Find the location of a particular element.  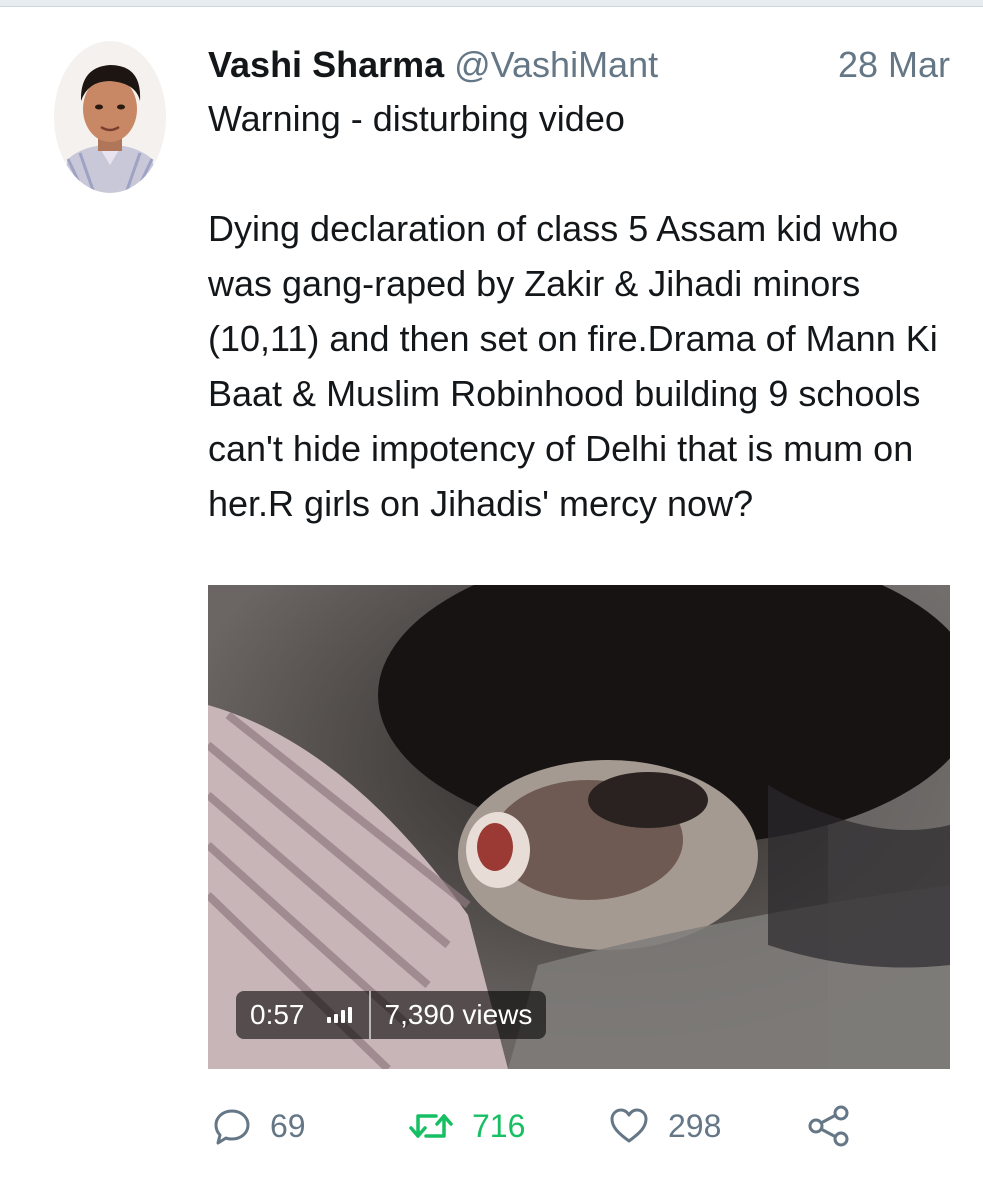

retweet-icon is located at coordinates (431, 1126).